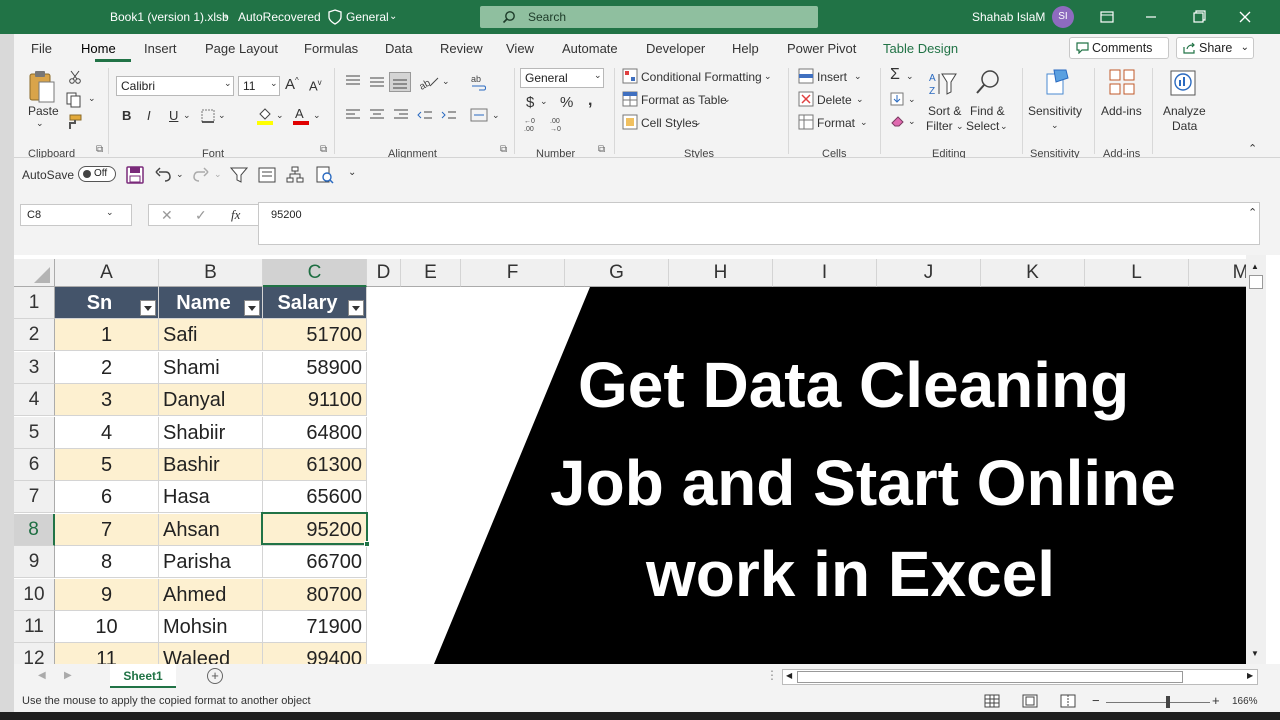 Image resolution: width=1280 pixels, height=720 pixels. What do you see at coordinates (944, 111) in the screenshot?
I see `sort-filter-label-1: Sort &` at bounding box center [944, 111].